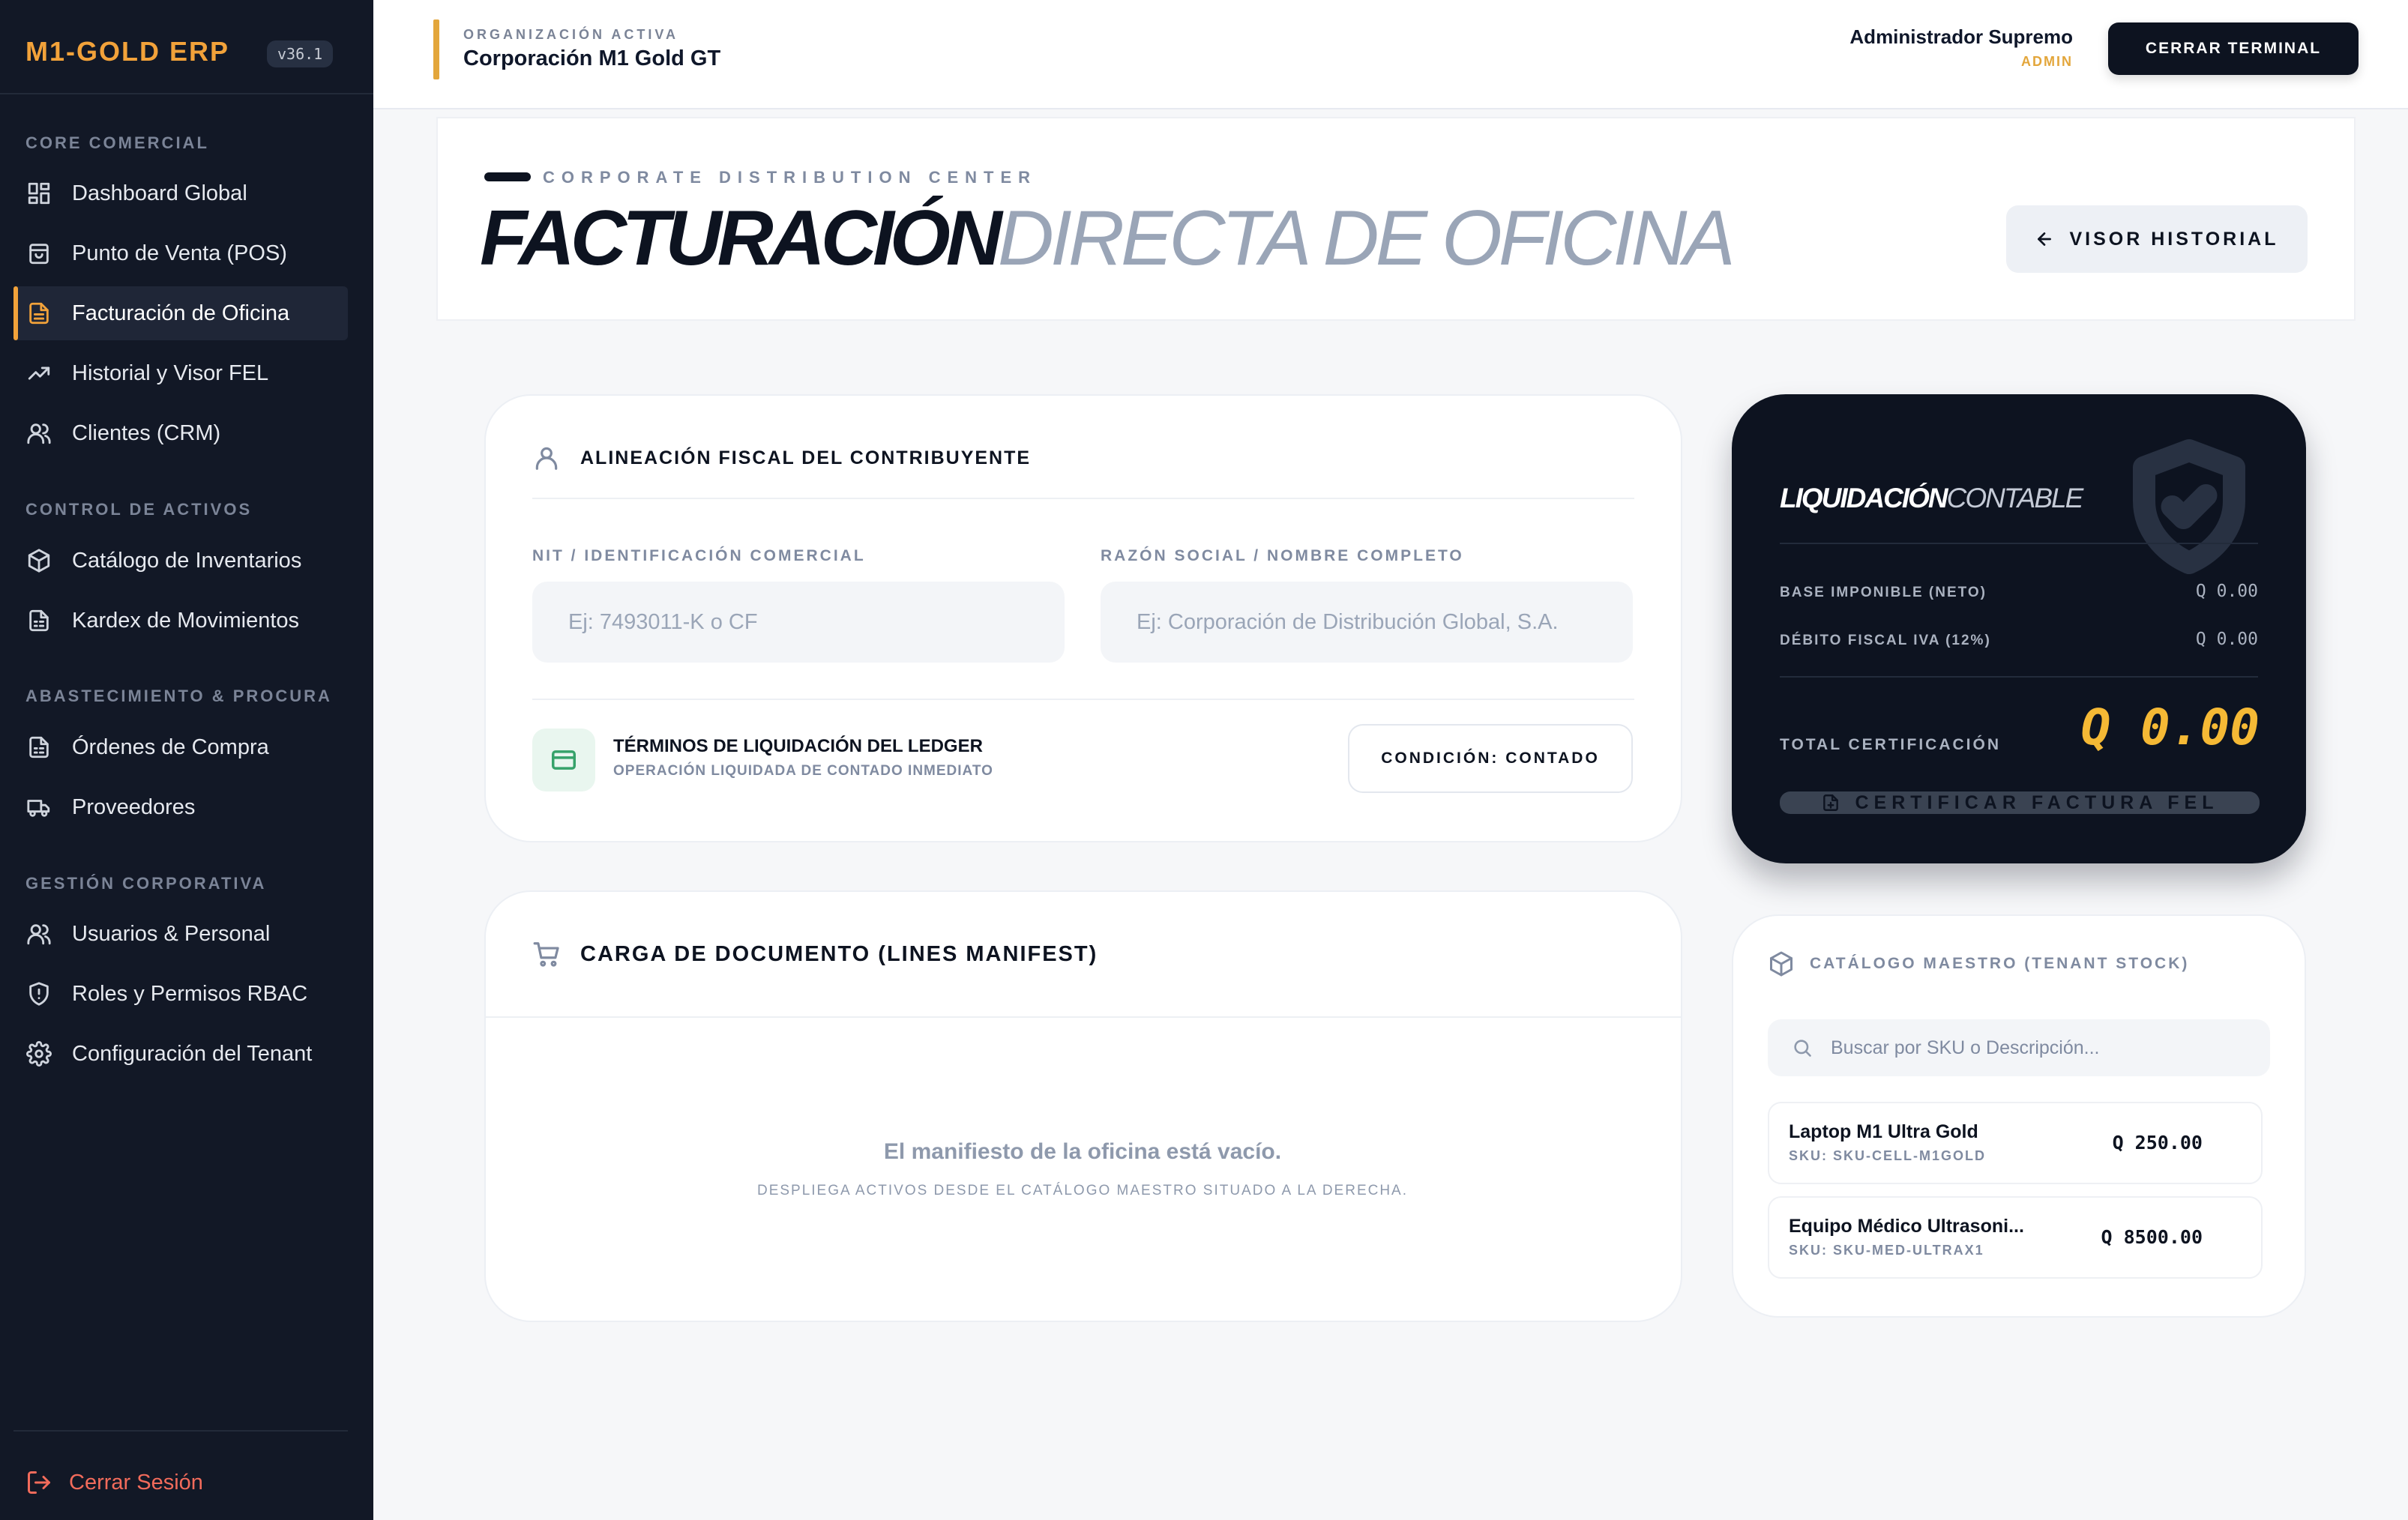 The image size is (2408, 1520). What do you see at coordinates (38, 1053) in the screenshot?
I see `gear-icon` at bounding box center [38, 1053].